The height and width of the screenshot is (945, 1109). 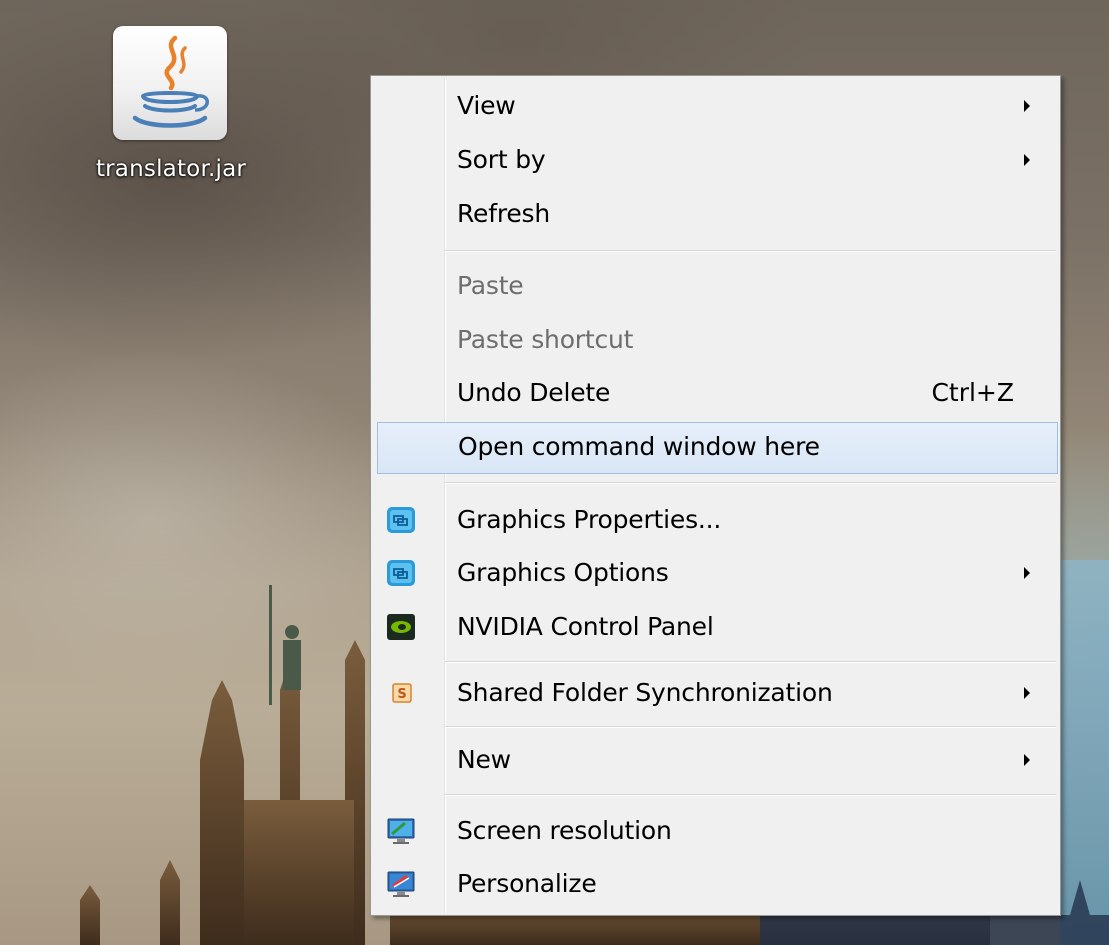 I want to click on menu-item-label: Screen resolution, so click(x=564, y=830).